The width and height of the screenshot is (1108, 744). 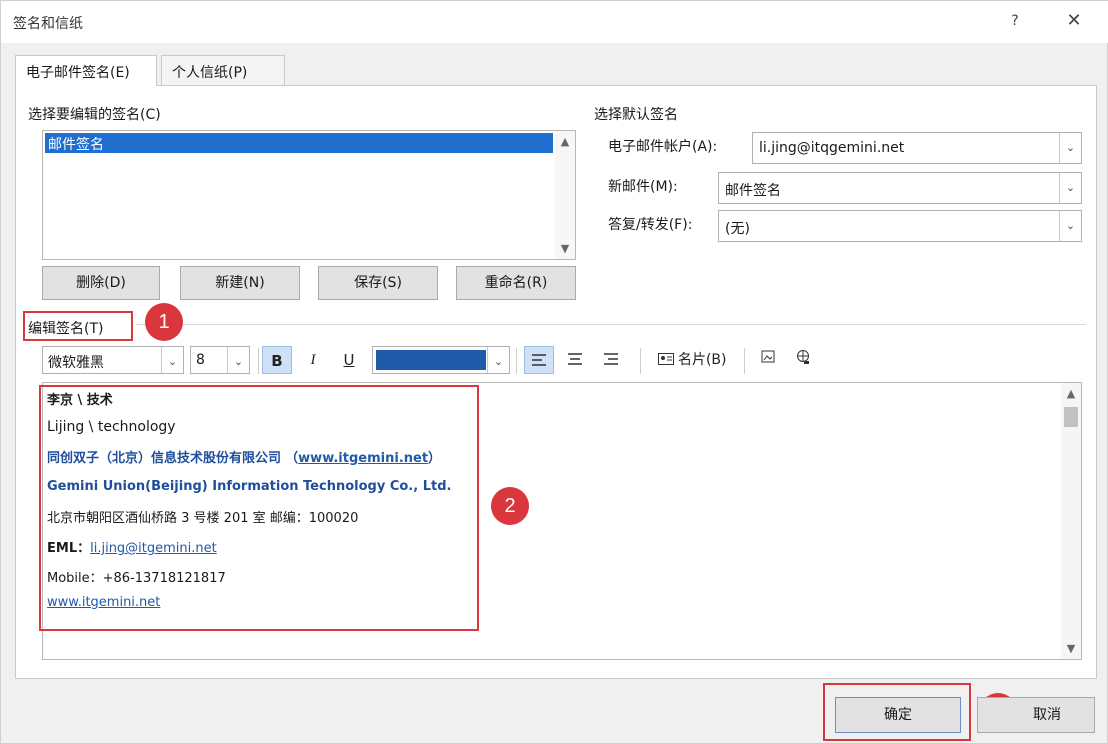 I want to click on insert-hyperlink-button, so click(x=803, y=360).